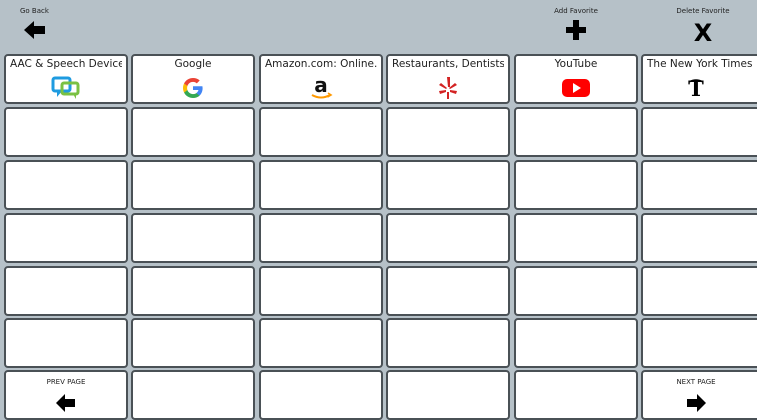  Describe the element at coordinates (66, 382) in the screenshot. I see `prev-page-label: PREV PAGE` at that location.